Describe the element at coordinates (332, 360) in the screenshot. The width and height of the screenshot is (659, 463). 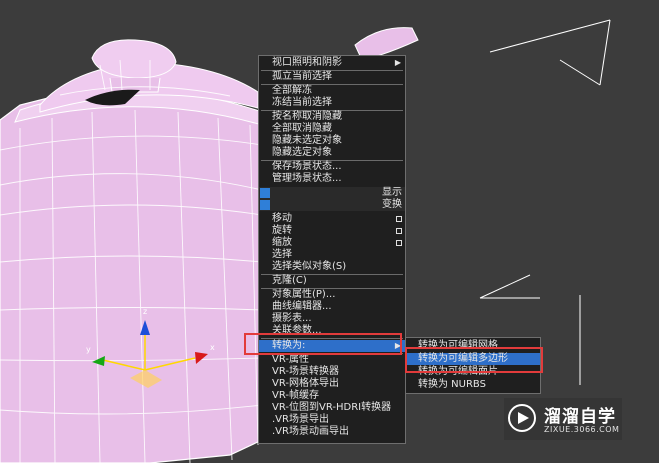
I see `menu-item-vr-properties: VR-属性` at that location.